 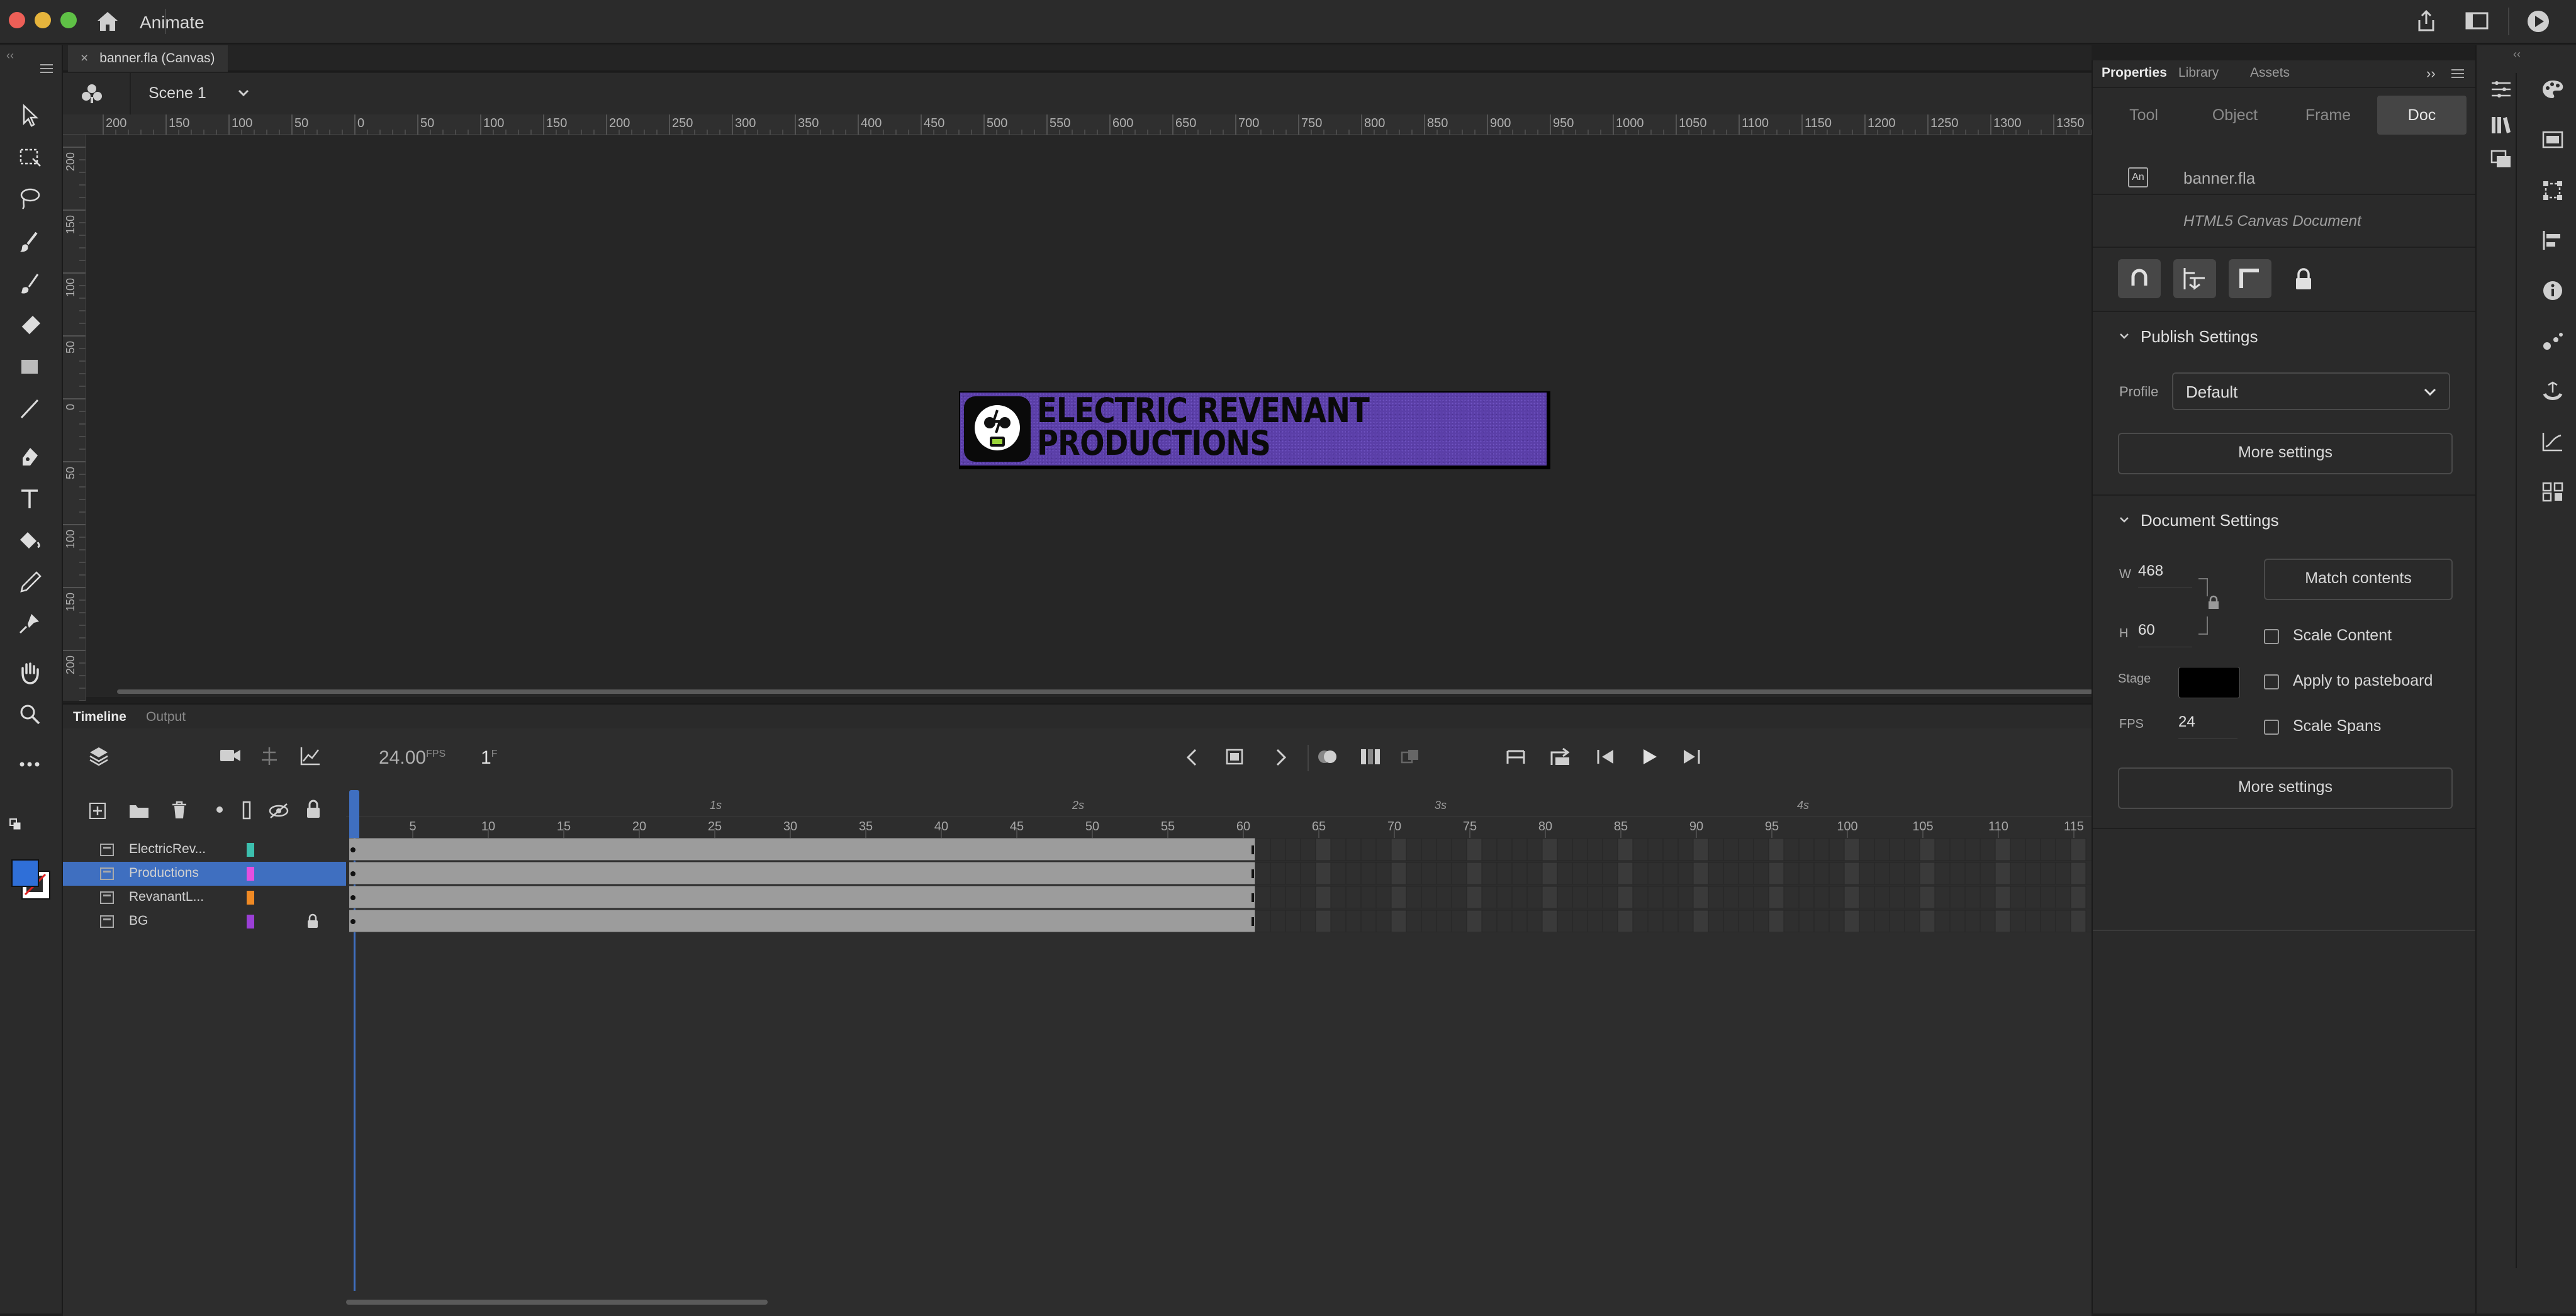 I want to click on camera-icon, so click(x=230, y=755).